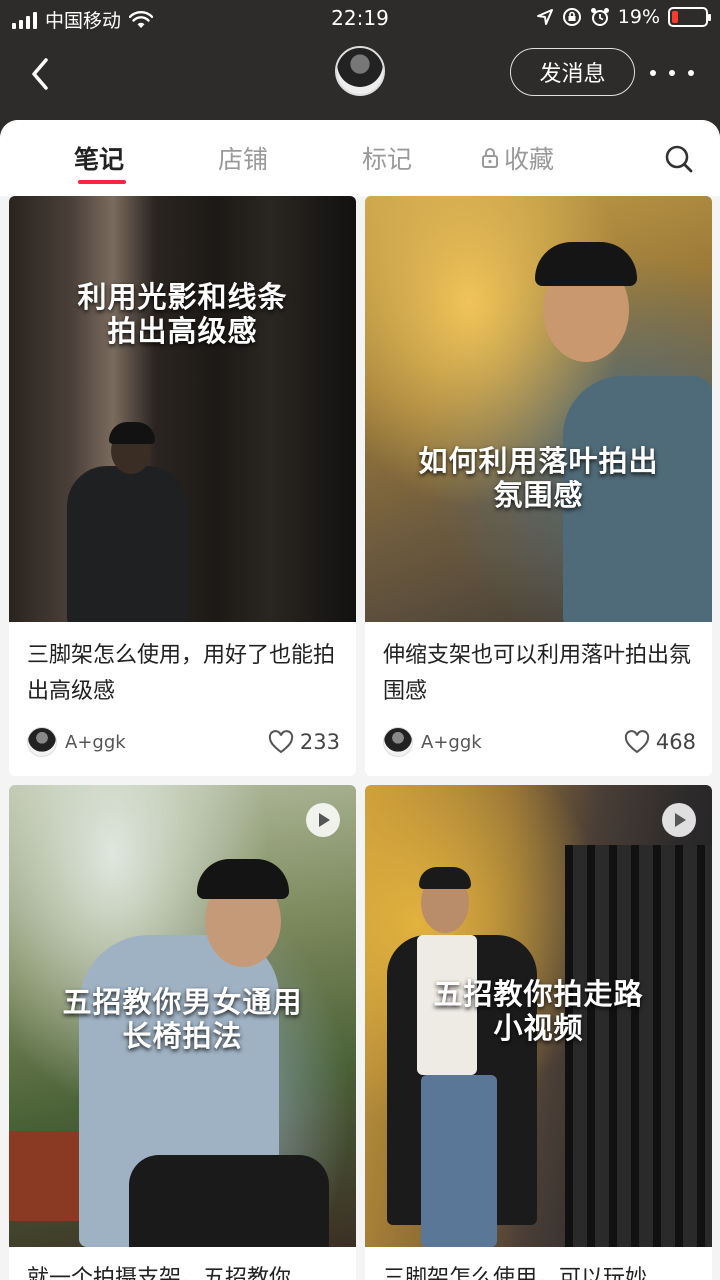  I want to click on tab-label: 标记, so click(387, 159).